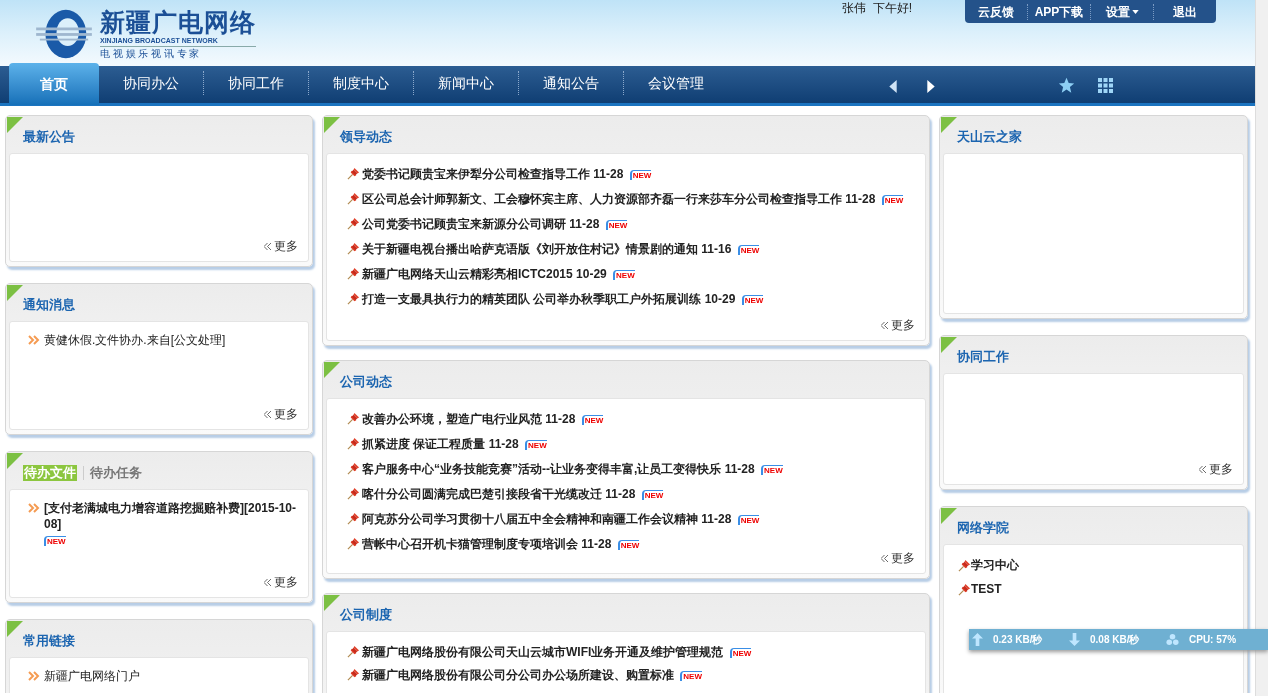 The width and height of the screenshot is (1268, 696). What do you see at coordinates (116, 472) in the screenshot?
I see `tab: 待办任务` at bounding box center [116, 472].